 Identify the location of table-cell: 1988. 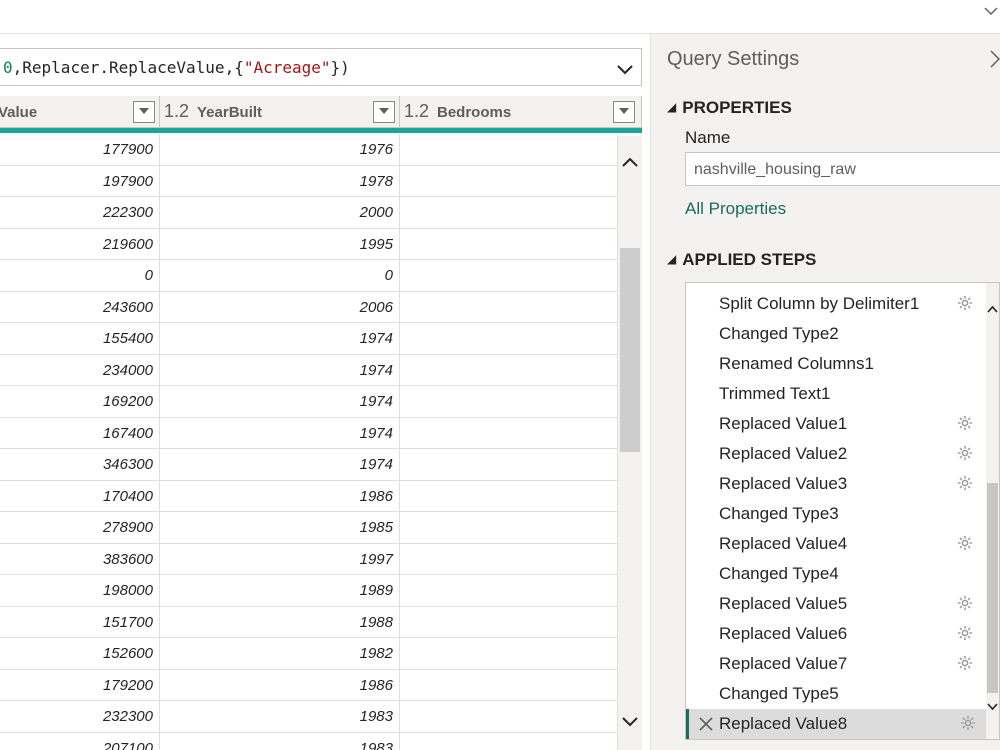
(280, 621).